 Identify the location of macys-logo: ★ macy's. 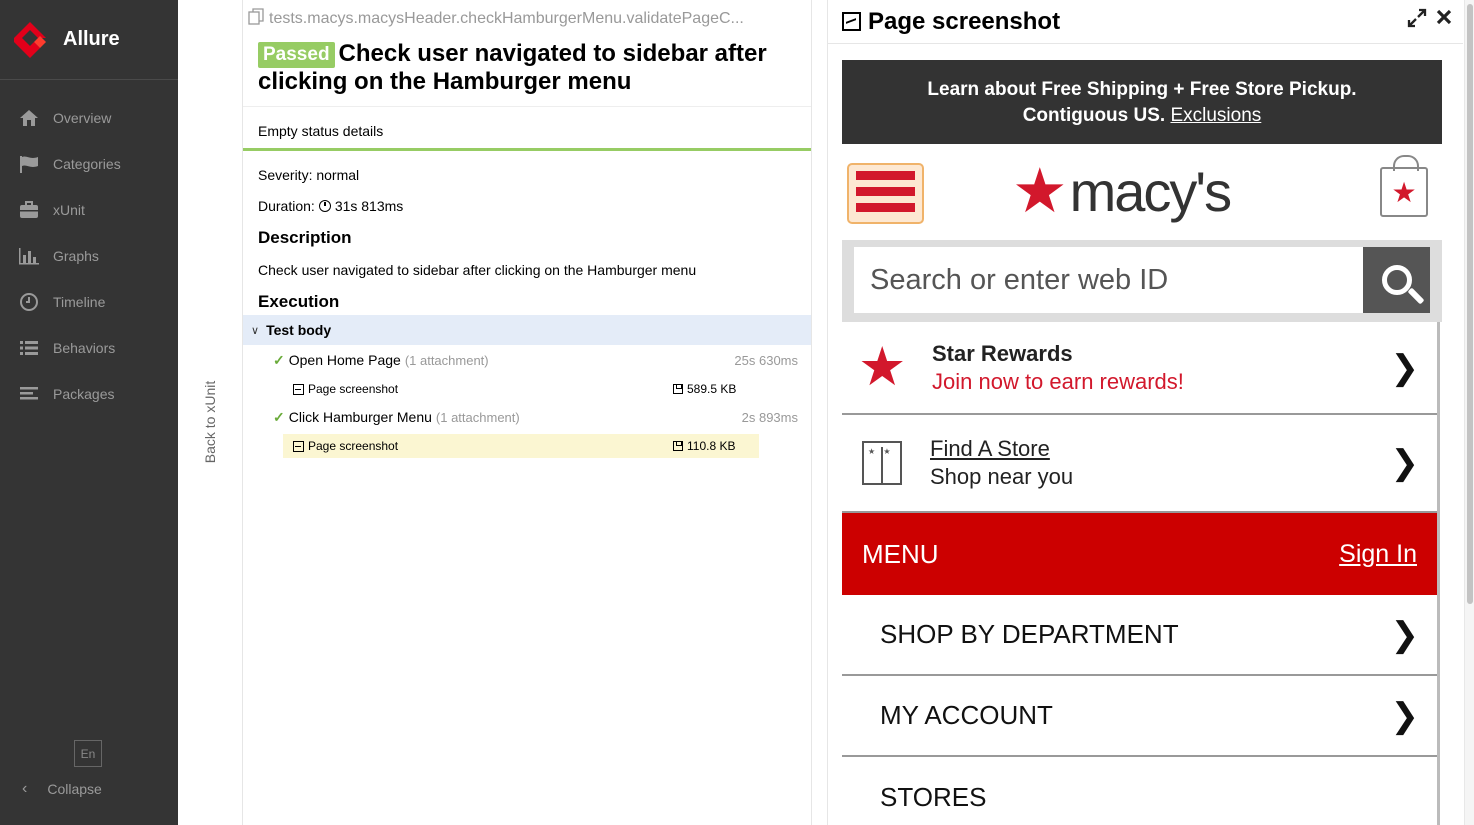
(1122, 191).